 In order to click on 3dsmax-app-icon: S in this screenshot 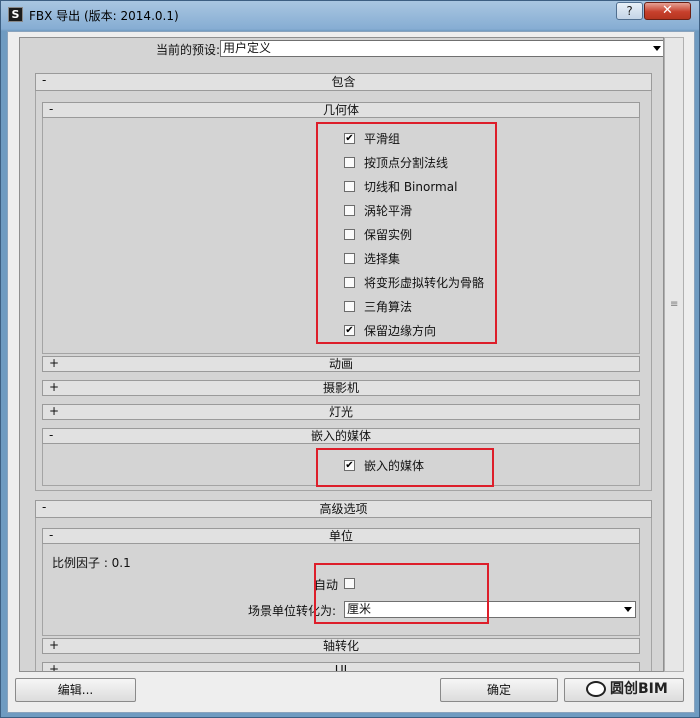, I will do `click(15, 14)`.